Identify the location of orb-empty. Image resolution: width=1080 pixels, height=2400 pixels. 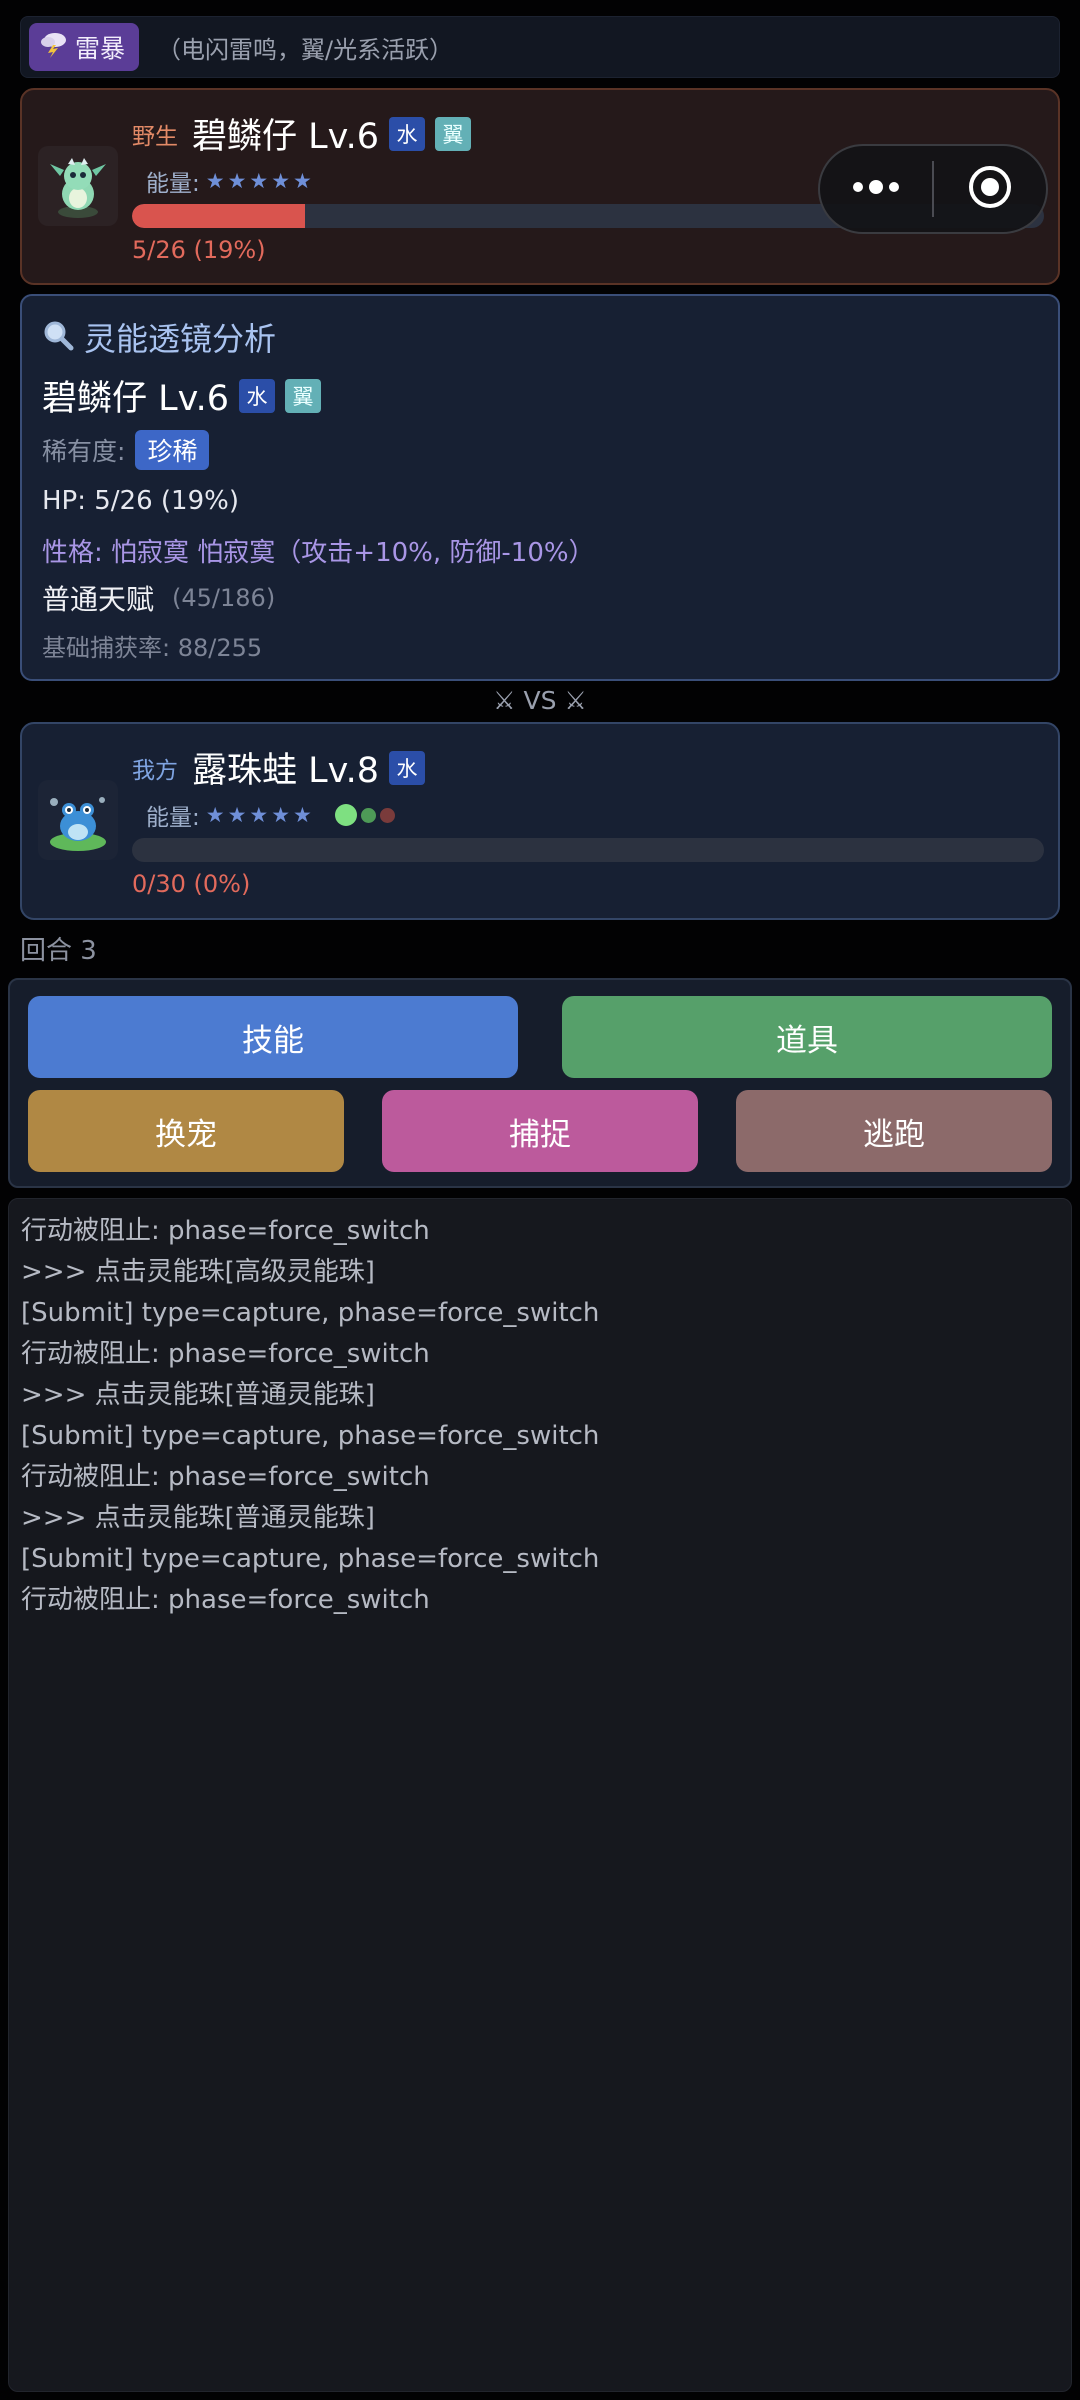
(387, 815).